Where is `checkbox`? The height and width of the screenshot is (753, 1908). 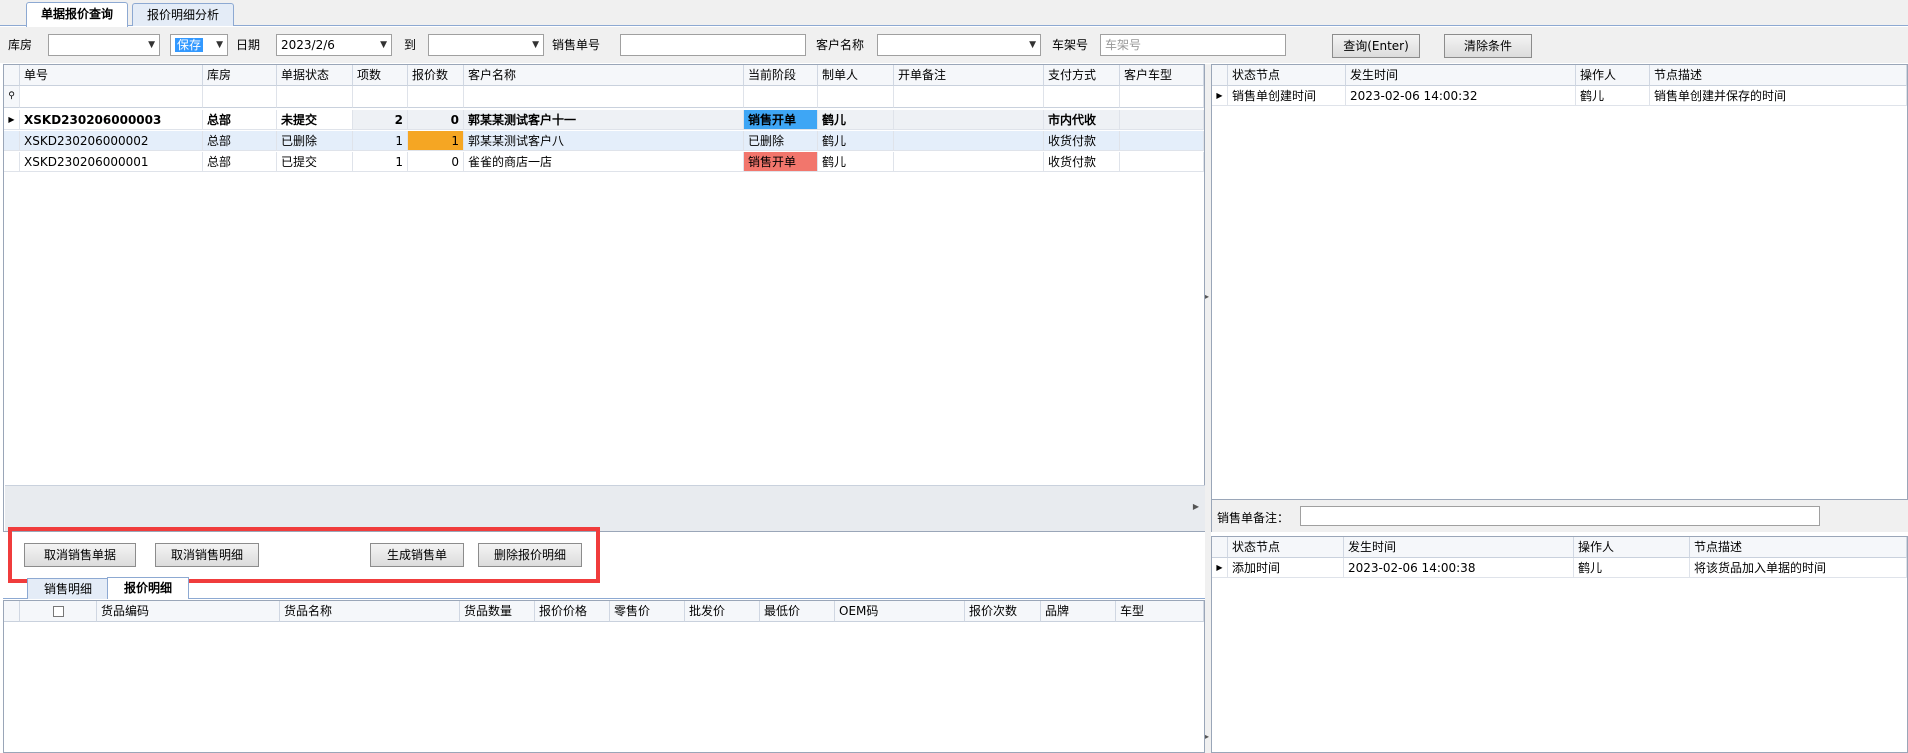
checkbox is located at coordinates (58, 611).